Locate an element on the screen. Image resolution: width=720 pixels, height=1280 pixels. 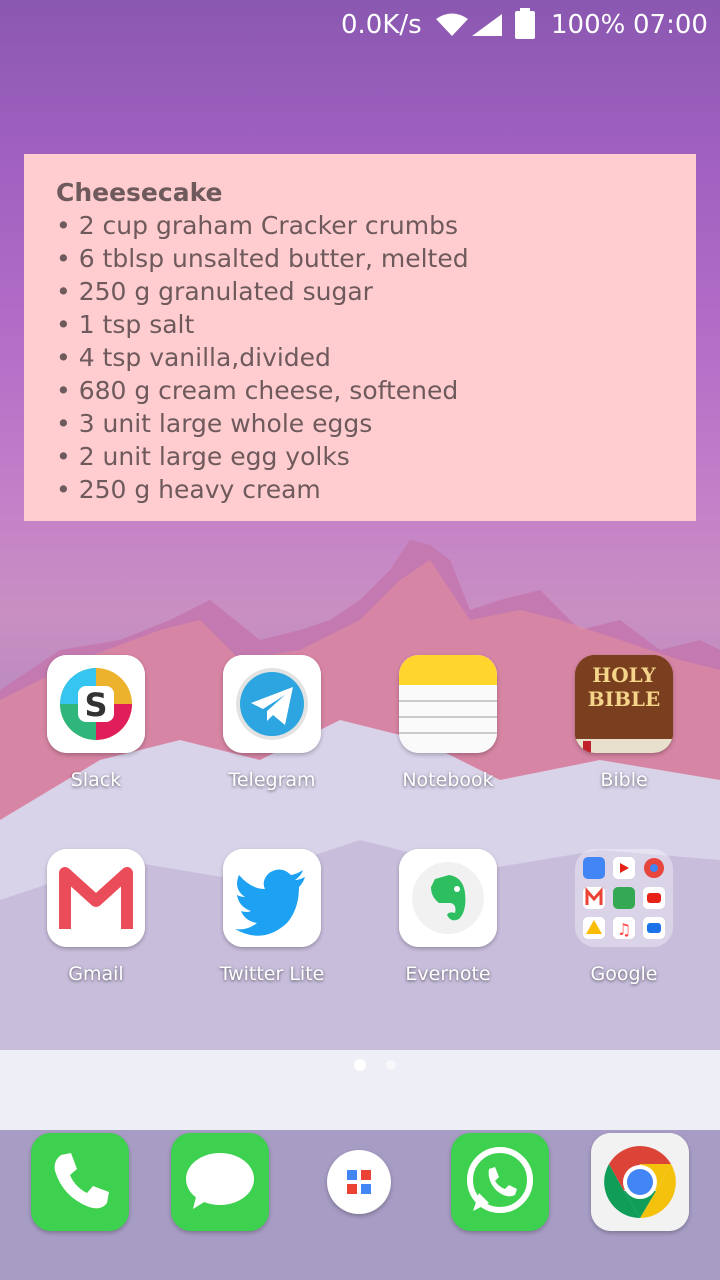
app-label: Google is located at coordinates (624, 974).